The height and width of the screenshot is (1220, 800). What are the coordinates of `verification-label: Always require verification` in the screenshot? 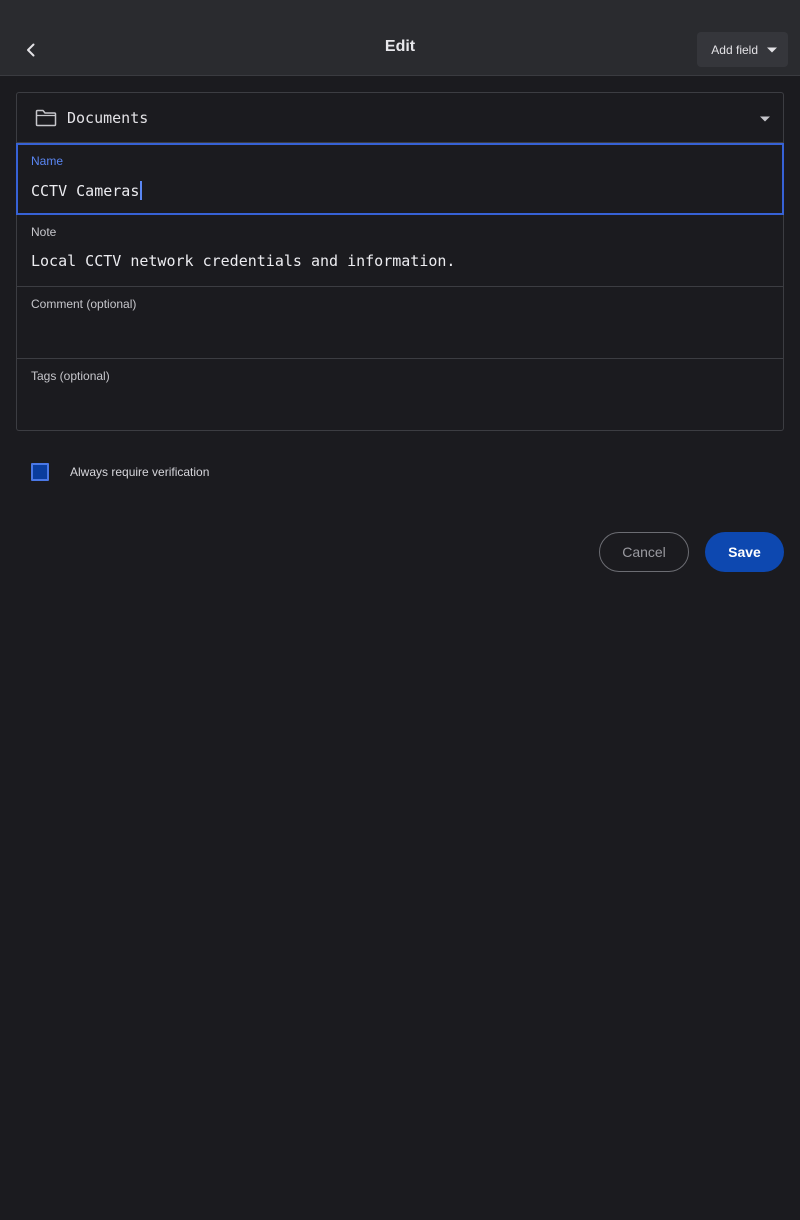 It's located at (140, 472).